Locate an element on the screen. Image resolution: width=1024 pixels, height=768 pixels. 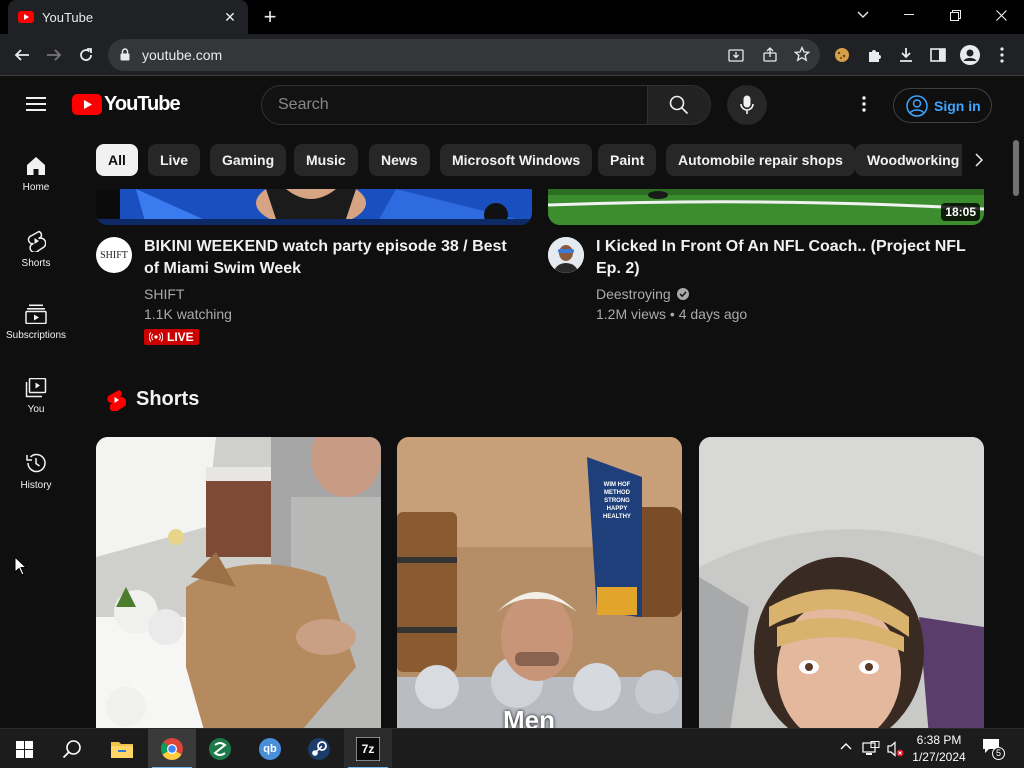
browser-toolbar: youtube.com is located at coordinates (512, 55).